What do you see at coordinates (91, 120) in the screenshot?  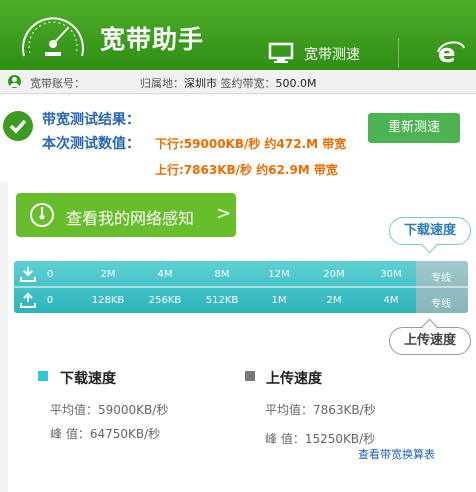 I see `result-title: 带宽测试结果：` at bounding box center [91, 120].